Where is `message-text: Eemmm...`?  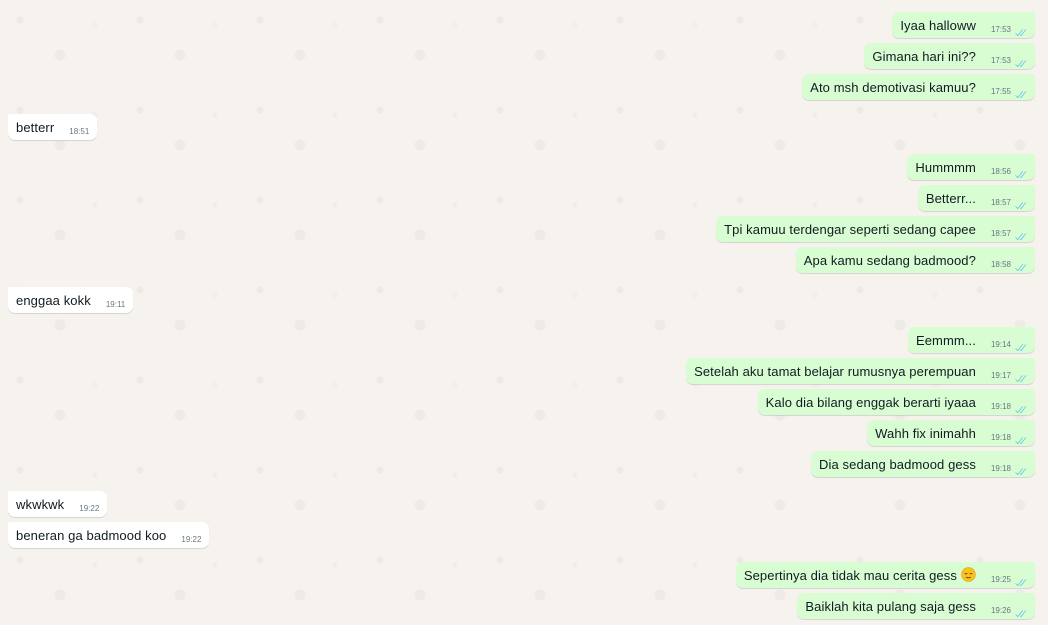 message-text: Eemmm... is located at coordinates (945, 340).